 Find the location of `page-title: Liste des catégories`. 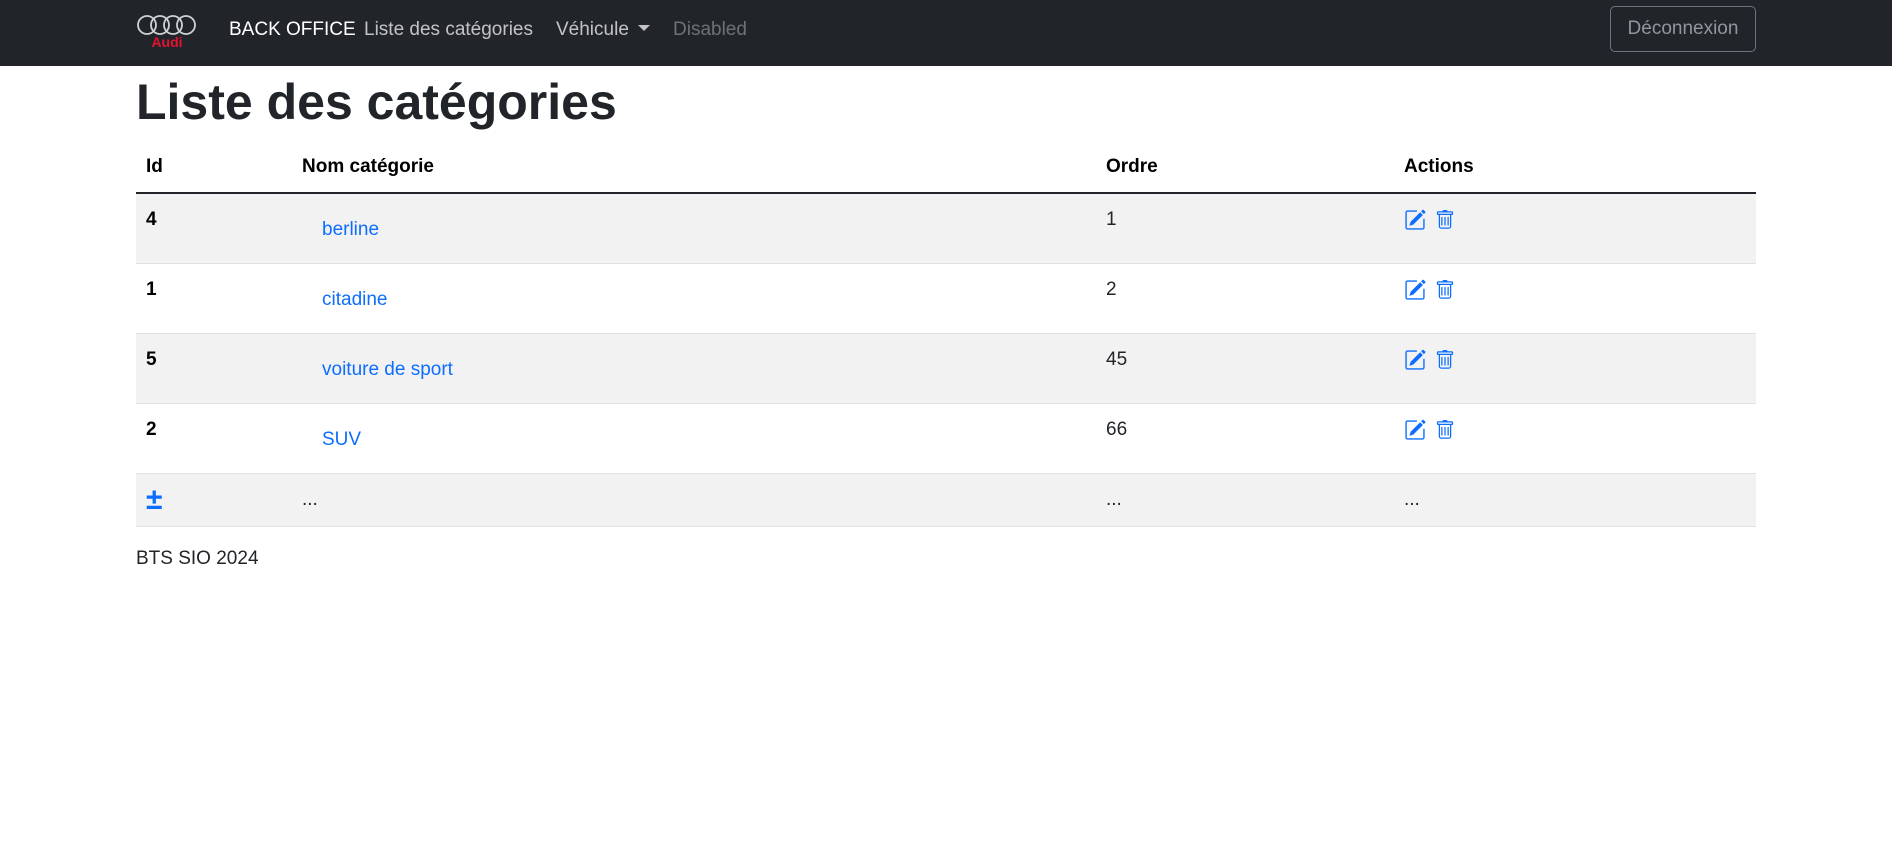

page-title: Liste des catégories is located at coordinates (376, 102).